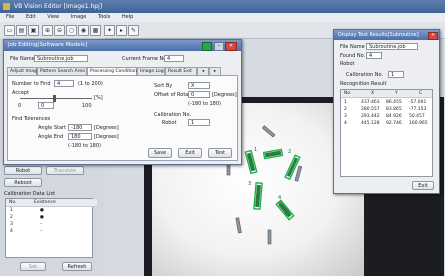 This screenshot has width=445, height=276. Describe the element at coordinates (11, 217) in the screenshot. I see `calib-no: 2` at that location.